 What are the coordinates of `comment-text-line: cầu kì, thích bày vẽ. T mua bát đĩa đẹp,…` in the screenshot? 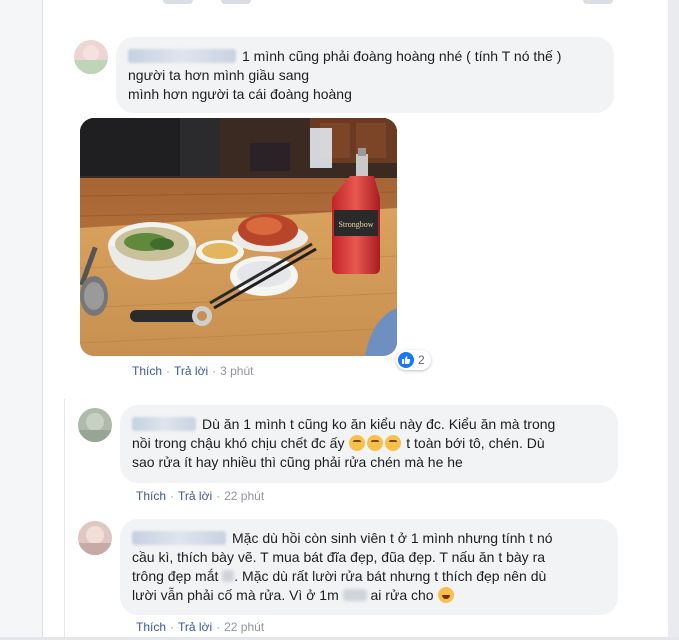 It's located at (339, 557).